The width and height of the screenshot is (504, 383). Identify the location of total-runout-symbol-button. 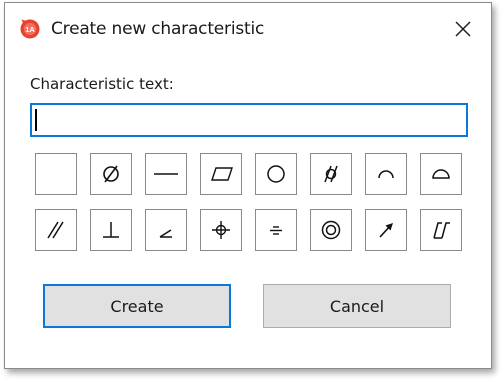
(441, 230).